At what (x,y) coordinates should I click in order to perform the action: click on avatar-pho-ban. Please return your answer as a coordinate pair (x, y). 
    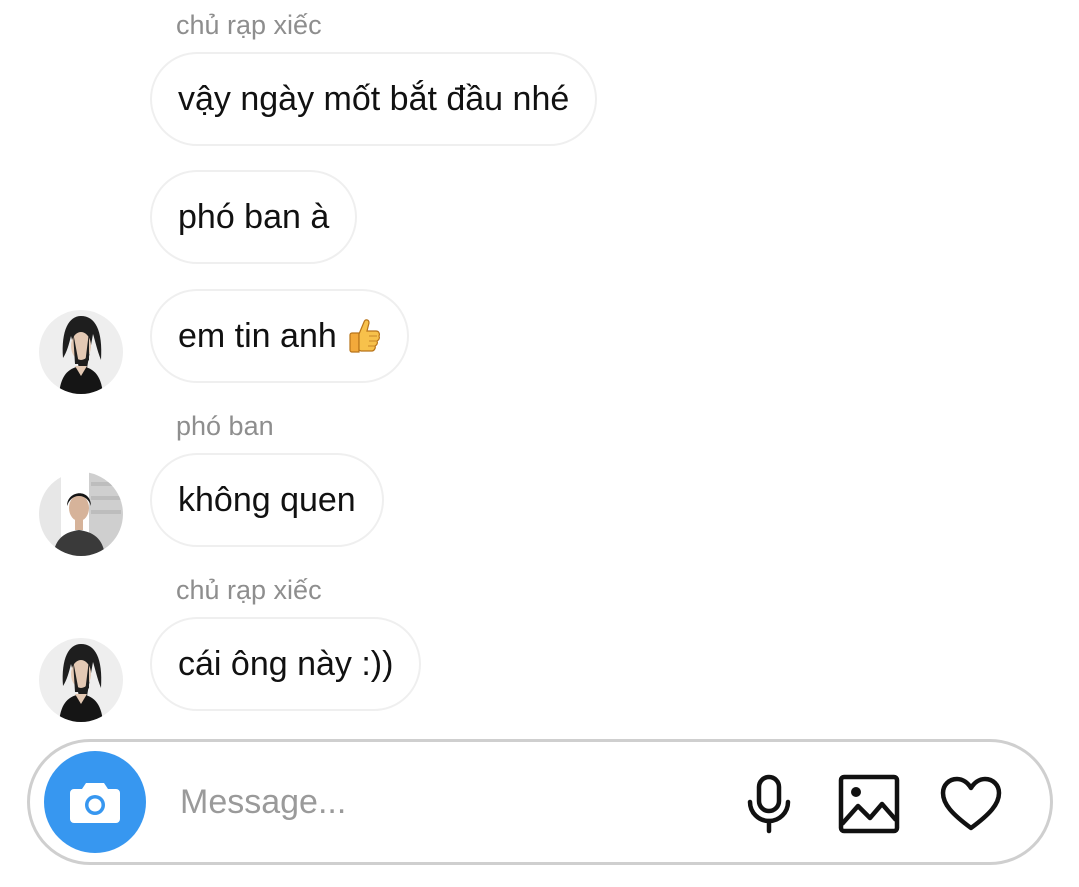
    Looking at the image, I should click on (81, 514).